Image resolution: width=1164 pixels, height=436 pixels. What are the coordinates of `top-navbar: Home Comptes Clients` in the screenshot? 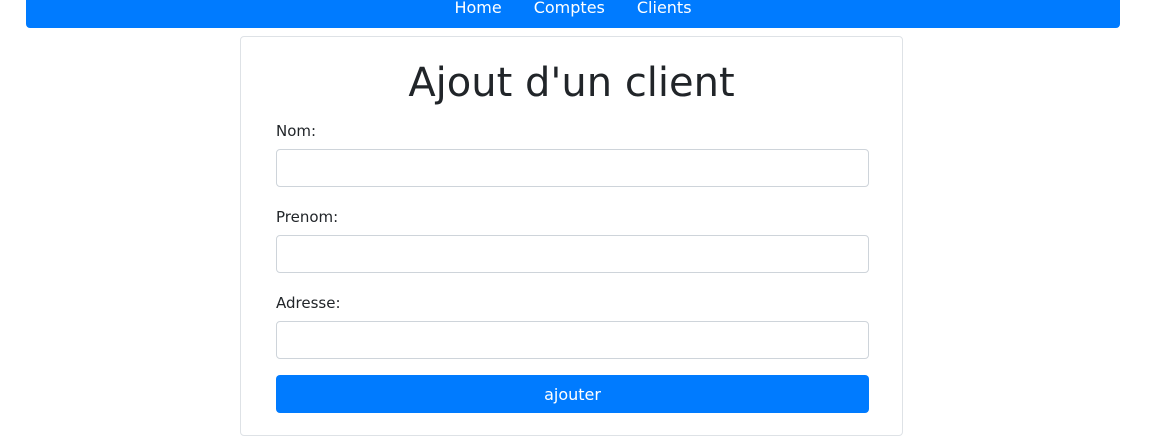 It's located at (573, 14).